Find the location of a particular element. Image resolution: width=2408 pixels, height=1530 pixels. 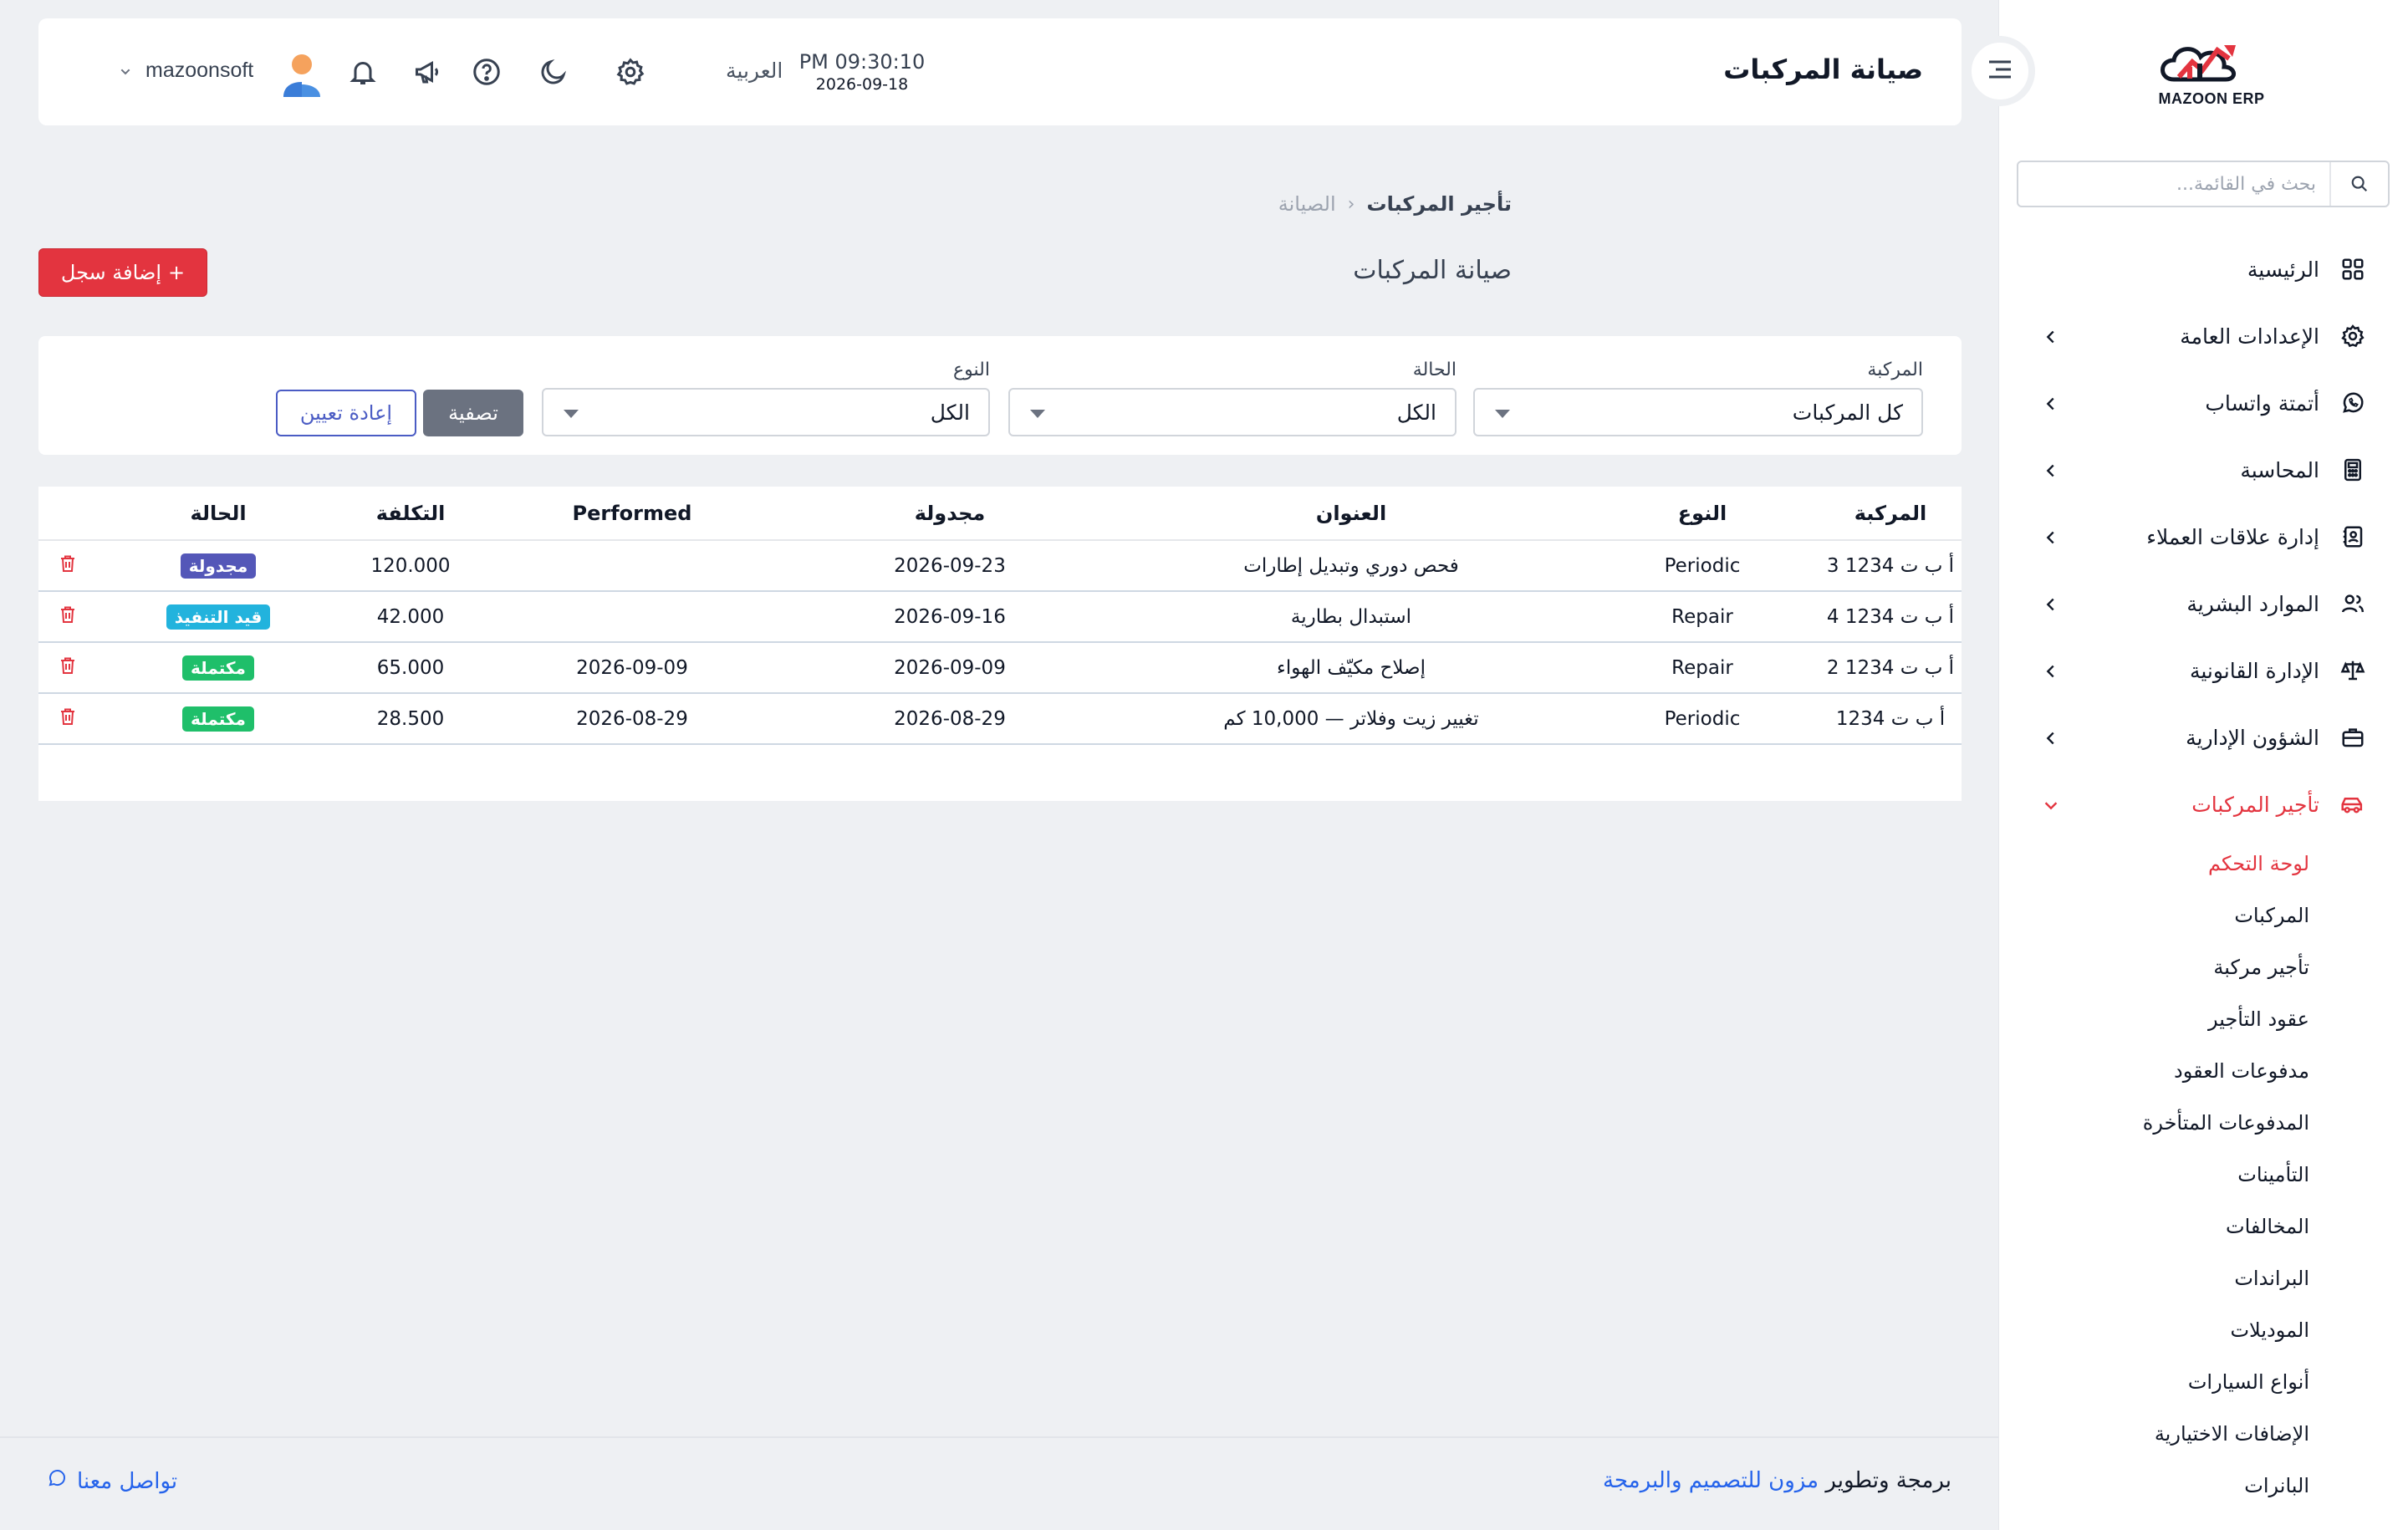

brand-logo: MAZOON ERP is located at coordinates (2212, 75).